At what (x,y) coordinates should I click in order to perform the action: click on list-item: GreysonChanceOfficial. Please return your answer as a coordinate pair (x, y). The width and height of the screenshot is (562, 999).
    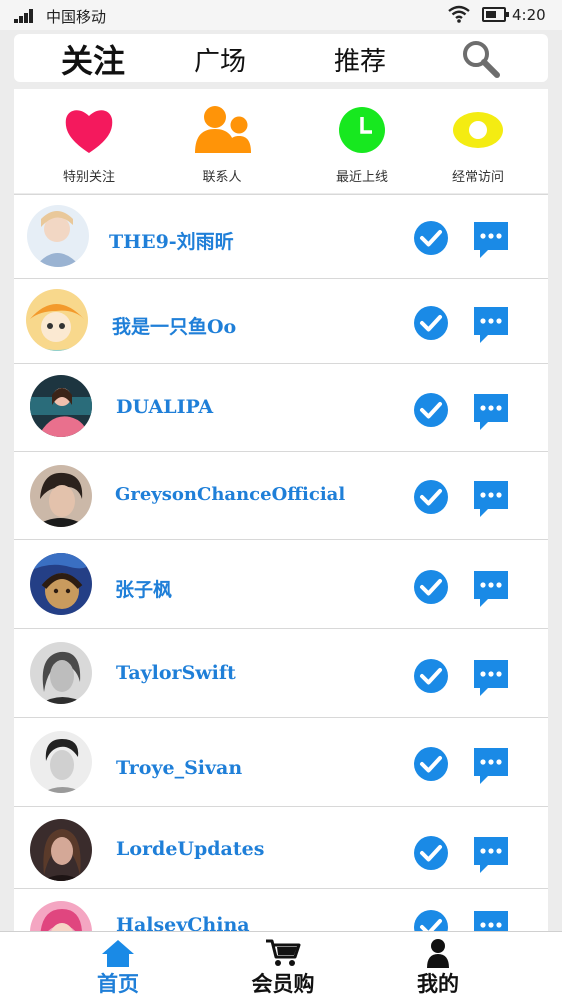
    Looking at the image, I should click on (281, 495).